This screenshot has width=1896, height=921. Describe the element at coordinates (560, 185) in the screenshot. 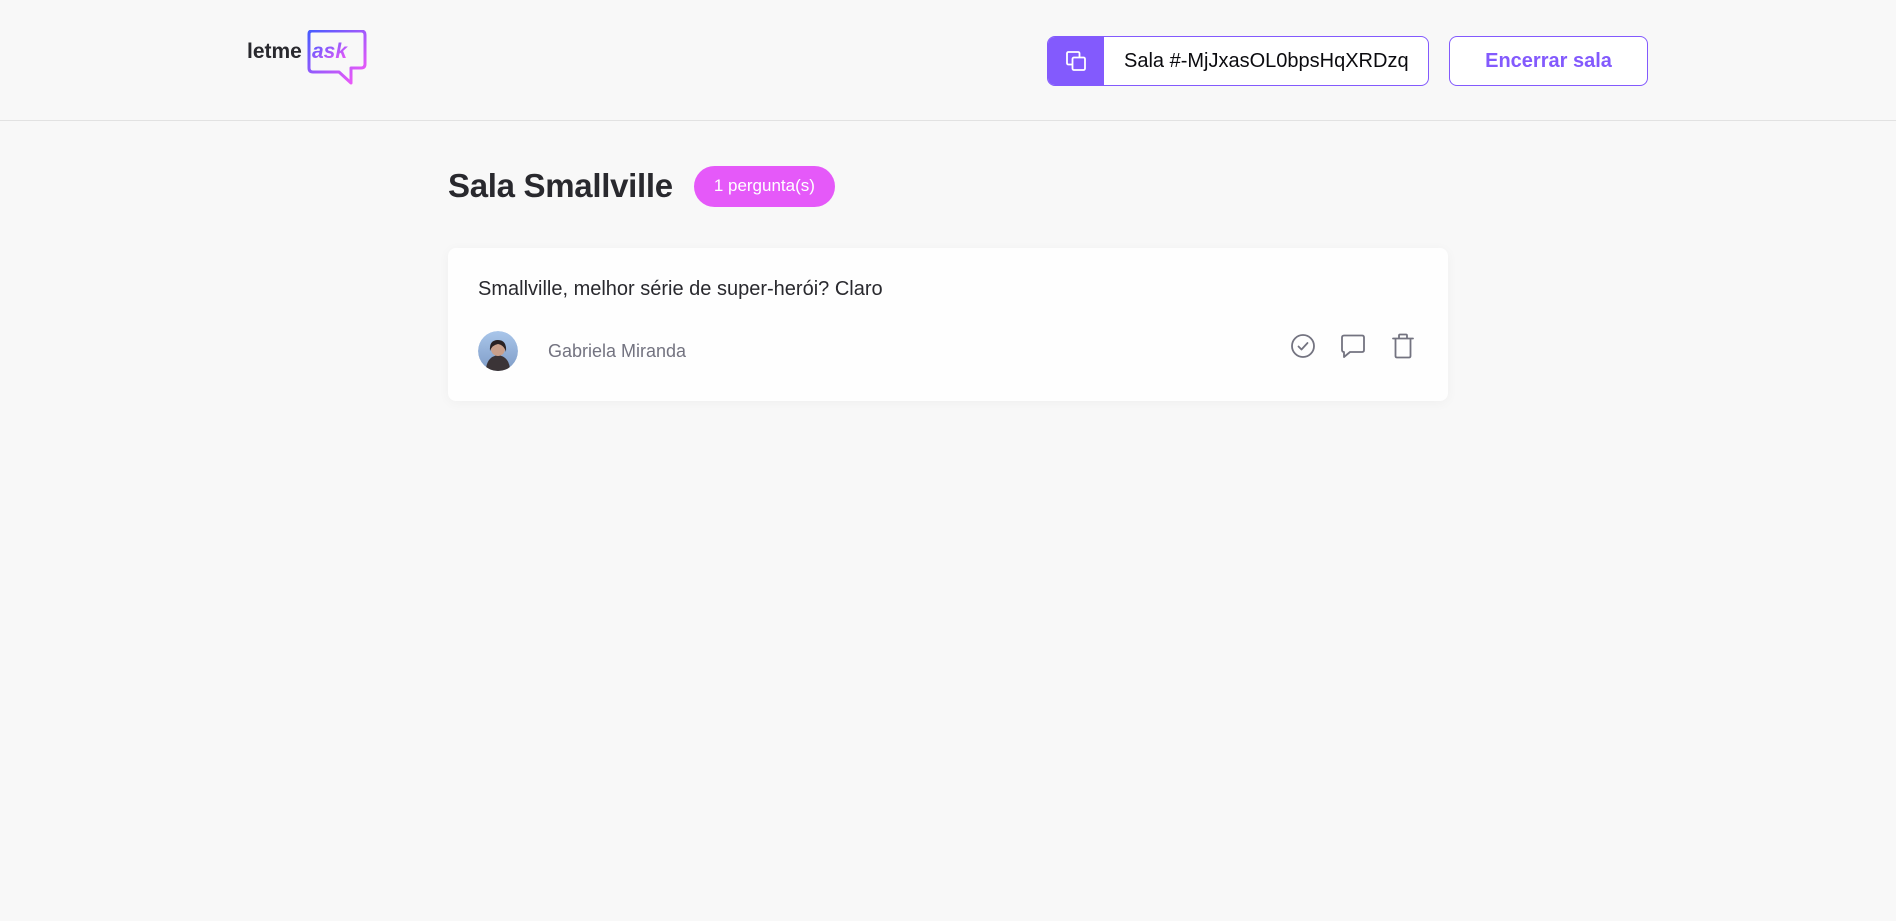

I see `page-title: Sala Smallville` at that location.